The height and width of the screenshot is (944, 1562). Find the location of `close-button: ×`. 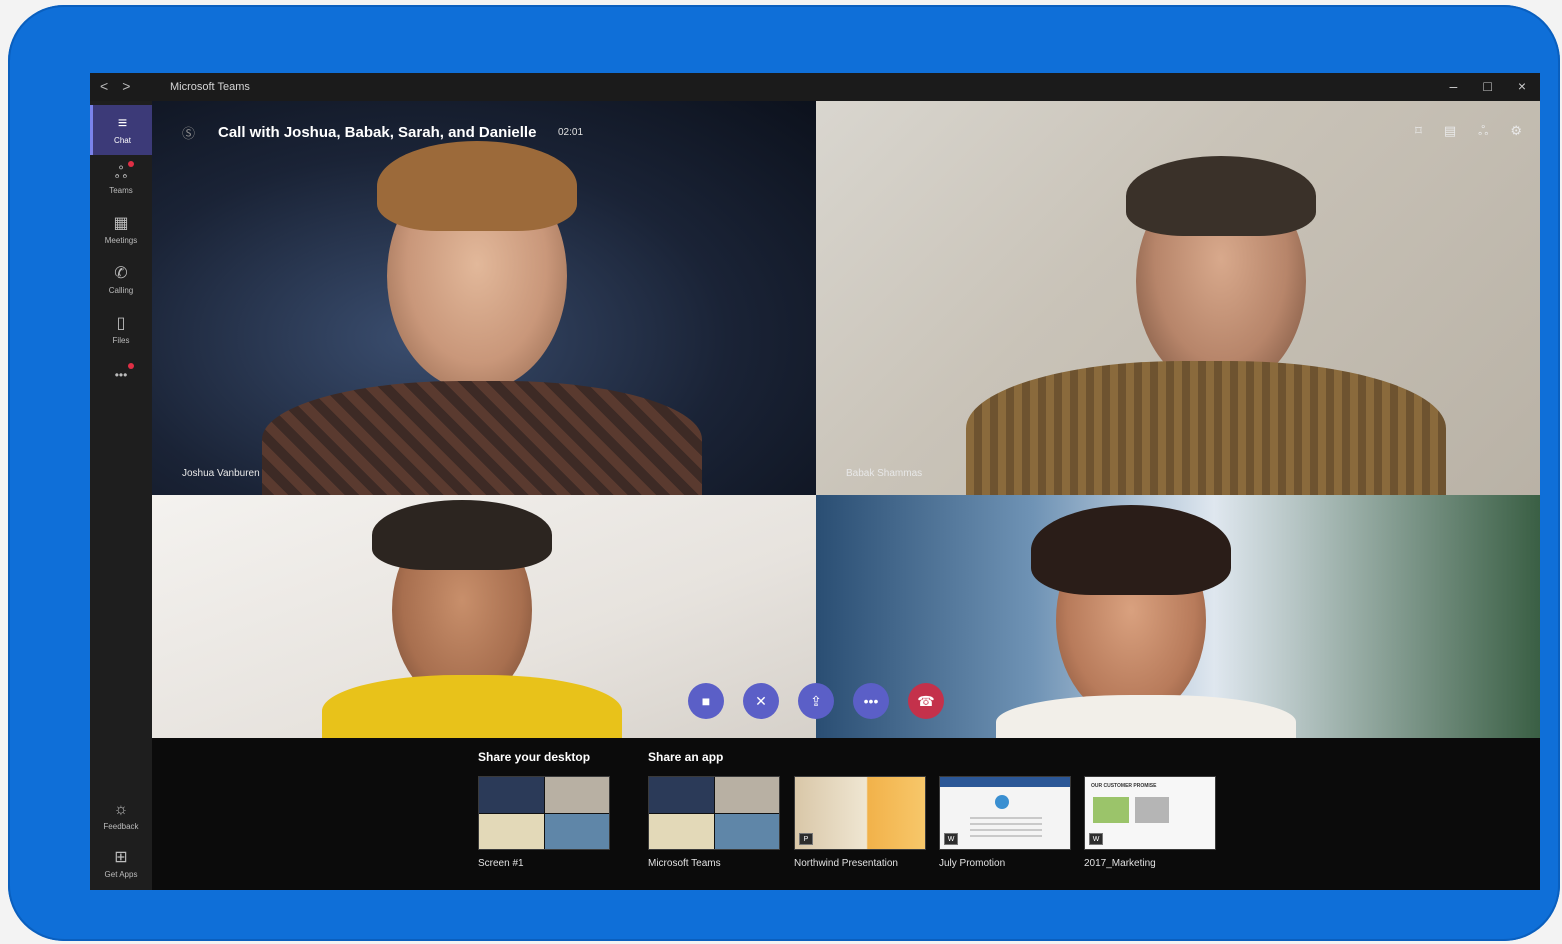

close-button: × is located at coordinates (1522, 86).